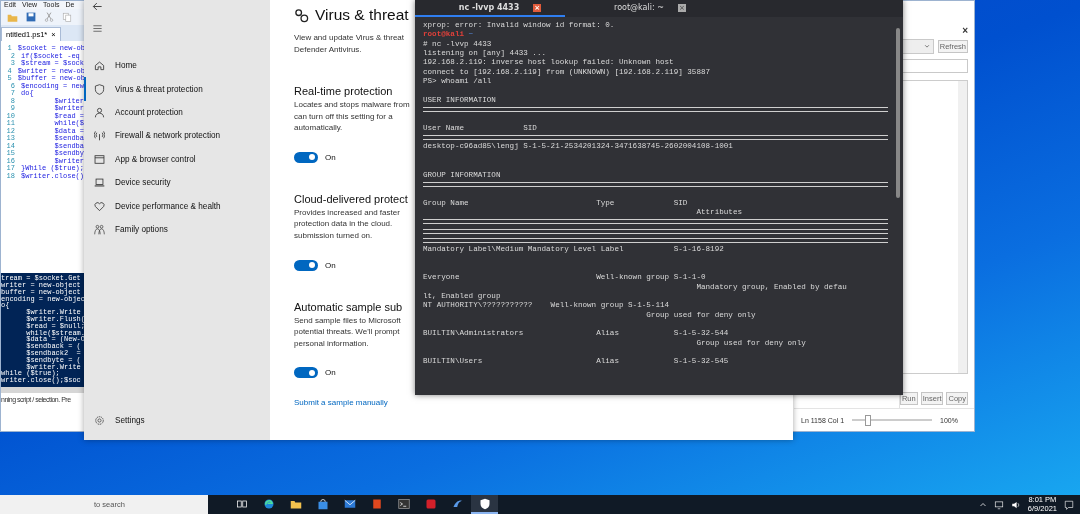 This screenshot has height=514, width=1080. What do you see at coordinates (268, 503) in the screenshot?
I see `edge-icon` at bounding box center [268, 503].